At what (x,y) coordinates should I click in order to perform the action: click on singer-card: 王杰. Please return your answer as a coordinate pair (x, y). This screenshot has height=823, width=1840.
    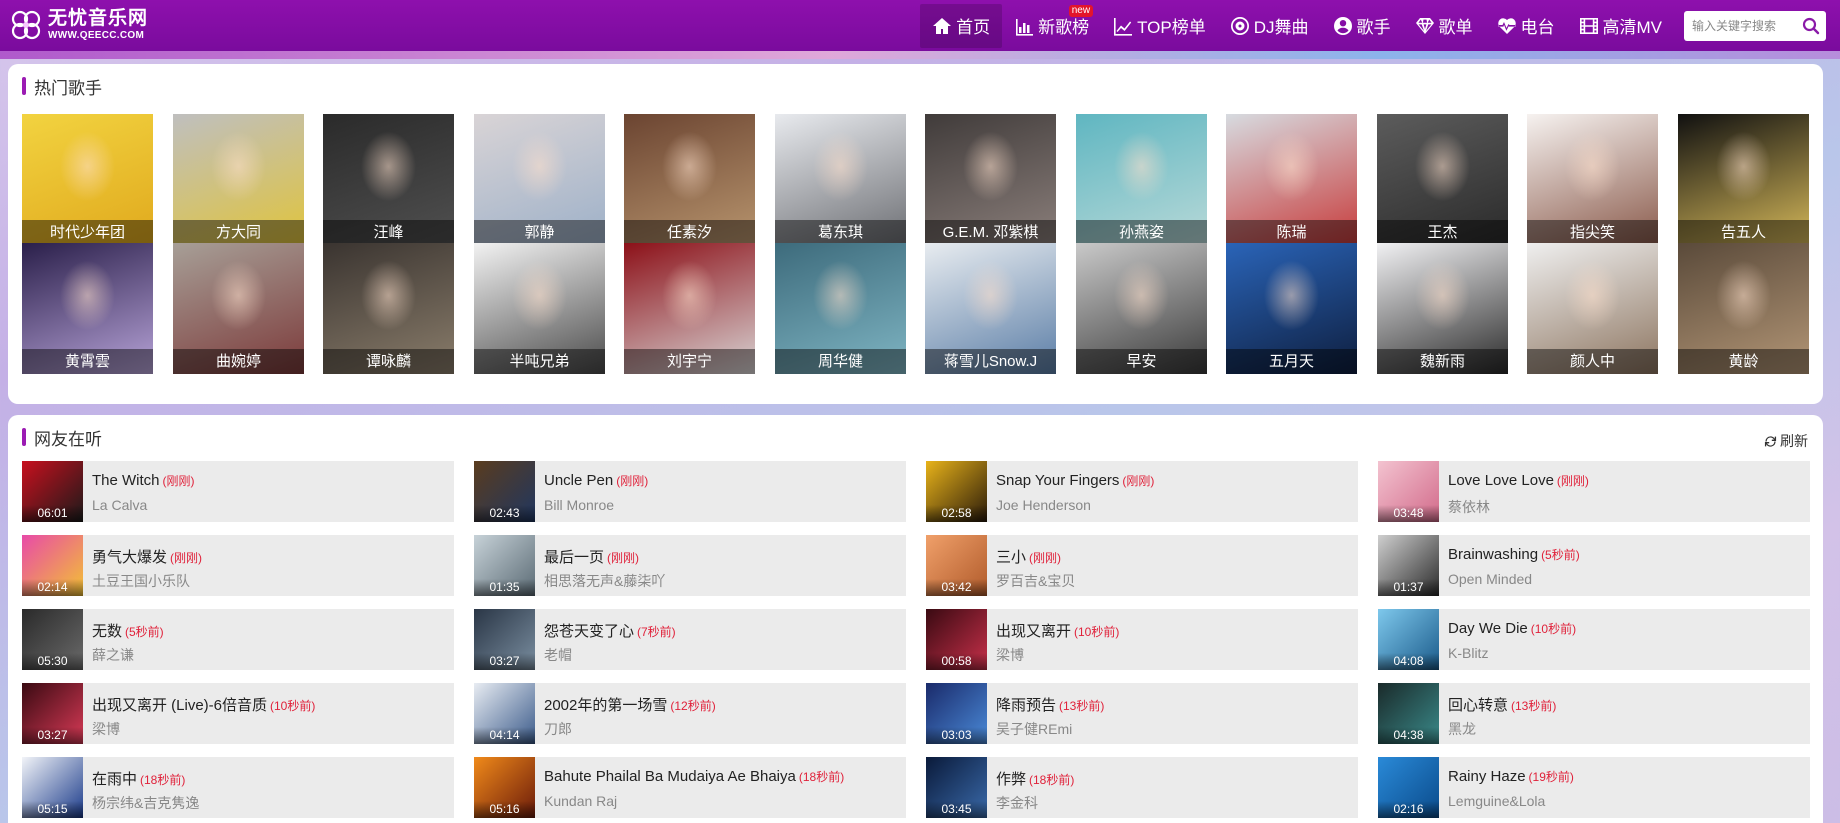
    Looking at the image, I should click on (1442, 179).